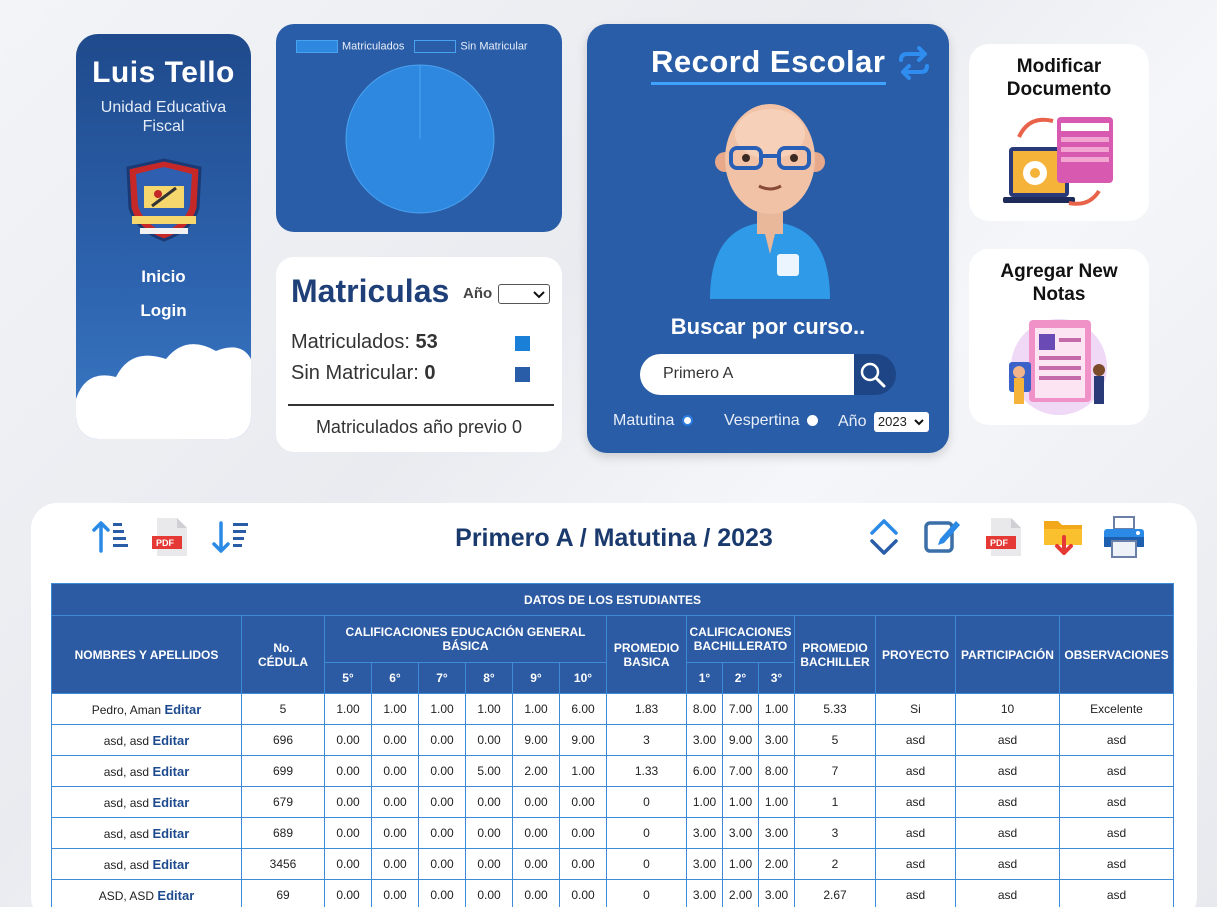  Describe the element at coordinates (771, 421) in the screenshot. I see `shift-vespertina-option: Vespertina` at that location.